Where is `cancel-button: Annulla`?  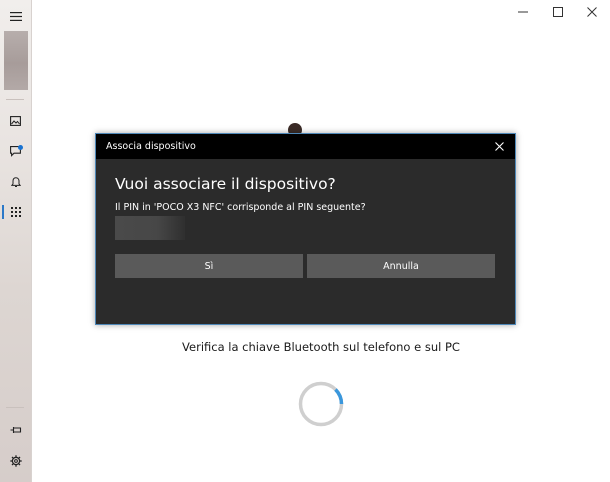 cancel-button: Annulla is located at coordinates (401, 266).